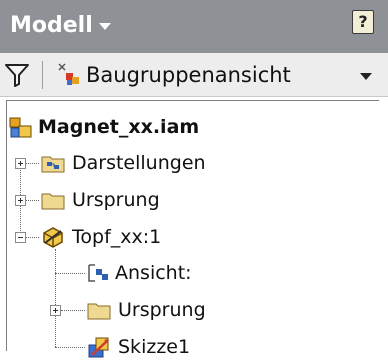  Describe the element at coordinates (154, 347) in the screenshot. I see `tree-item-label: Skizze1` at that location.